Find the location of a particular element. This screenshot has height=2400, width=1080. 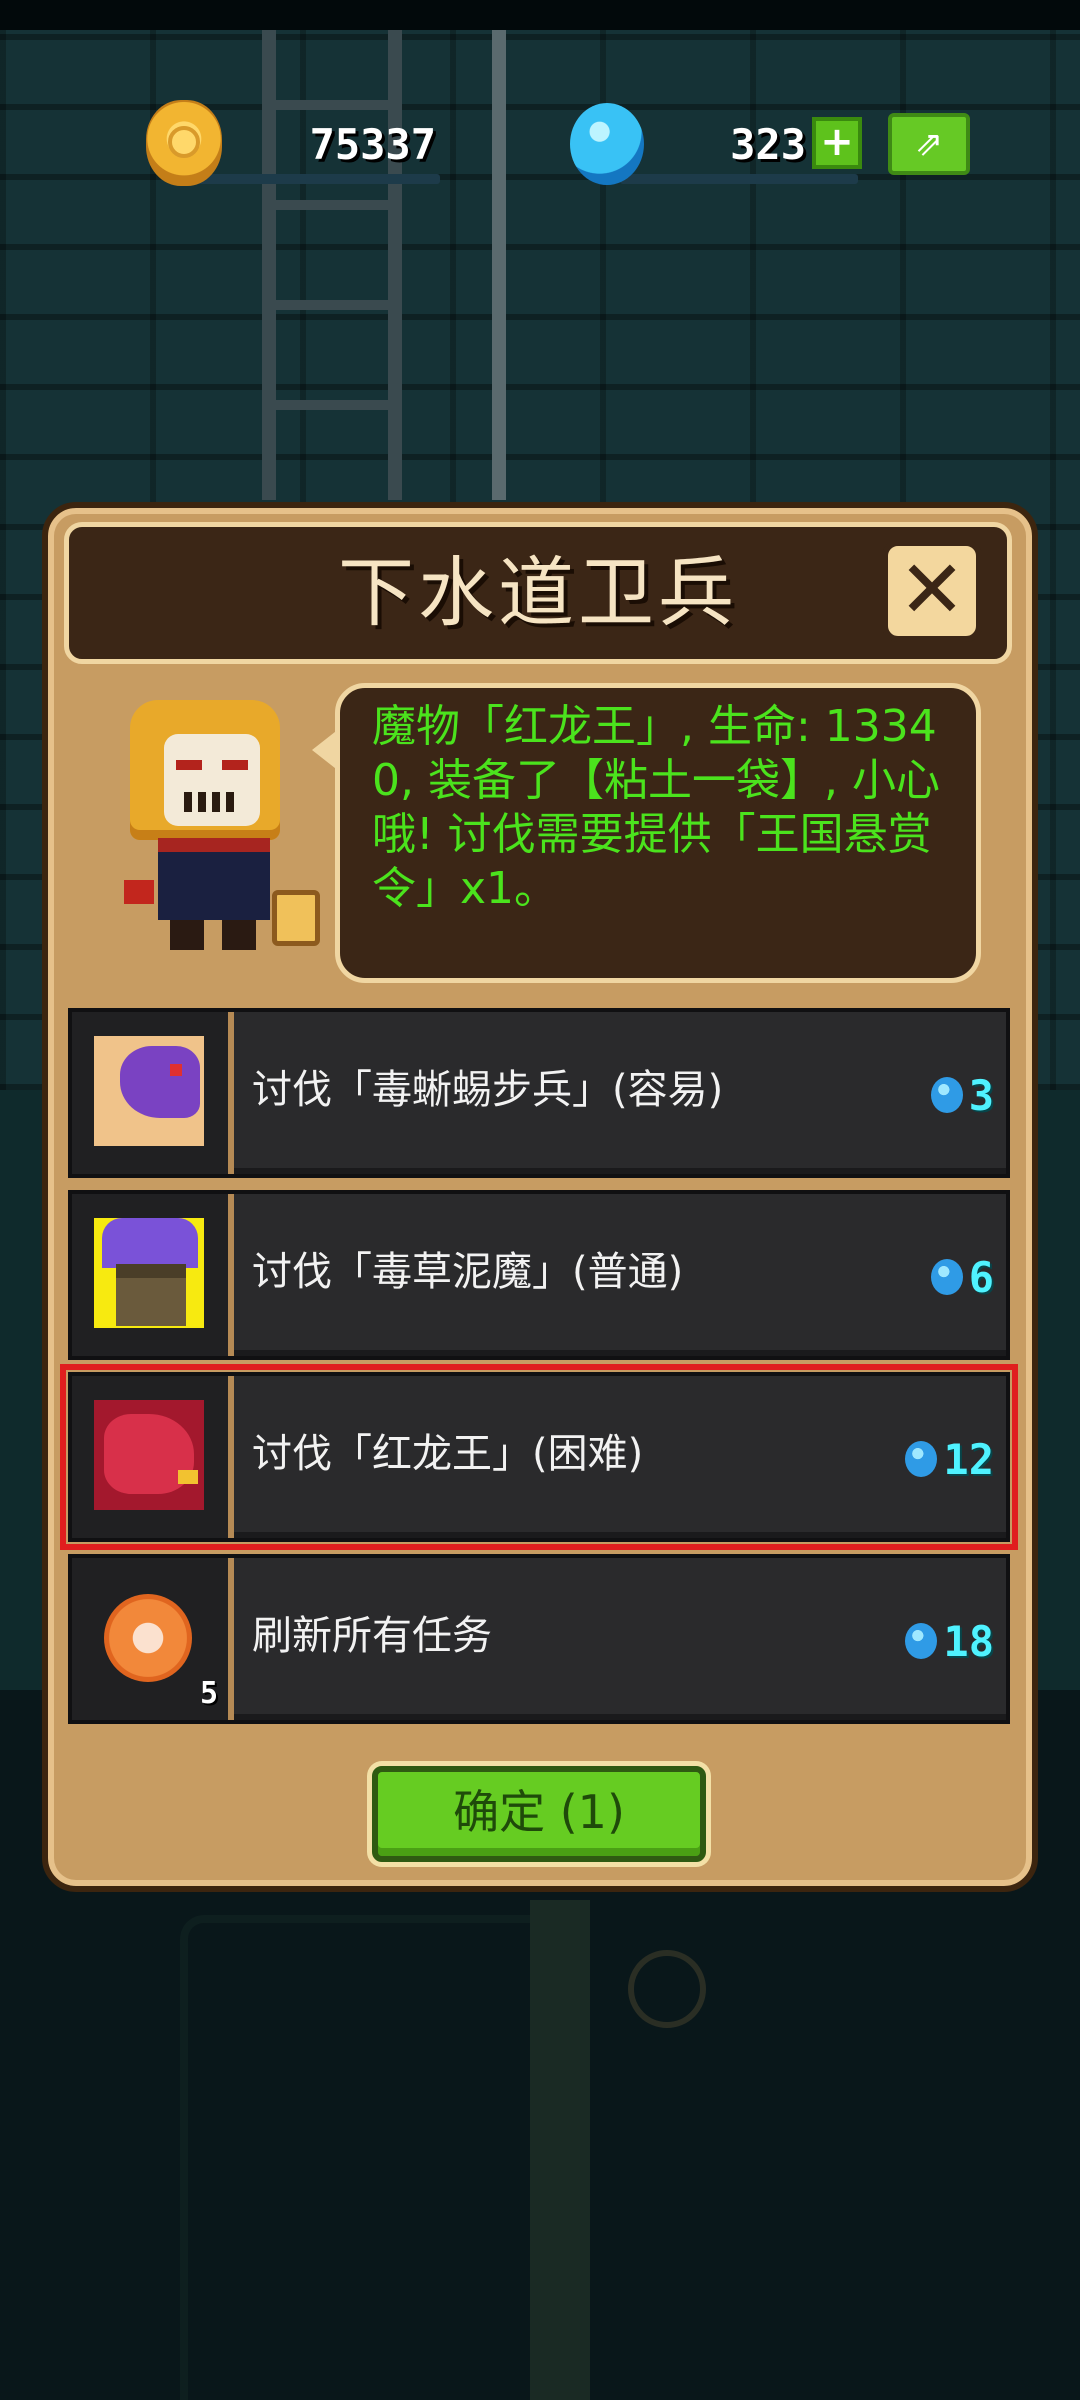

quest-label: 讨伐「毒蜥蜴步兵」(容易) is located at coordinates (488, 1090).